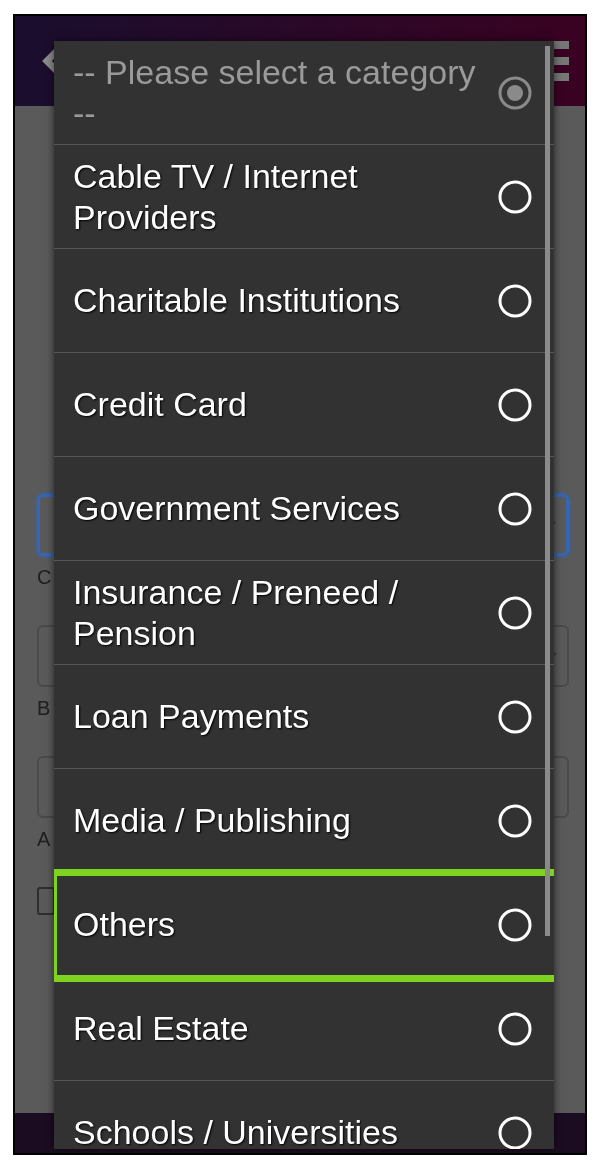 The width and height of the screenshot is (601, 1160). Describe the element at coordinates (304, 925) in the screenshot. I see `category-option: Others` at that location.